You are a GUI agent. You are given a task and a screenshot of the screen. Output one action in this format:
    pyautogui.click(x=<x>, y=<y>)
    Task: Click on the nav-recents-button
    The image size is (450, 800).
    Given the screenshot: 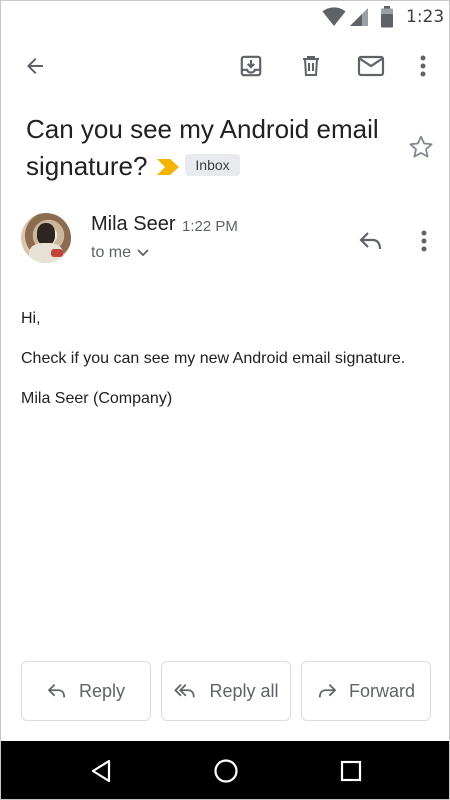 What is the action you would take?
    pyautogui.click(x=351, y=771)
    